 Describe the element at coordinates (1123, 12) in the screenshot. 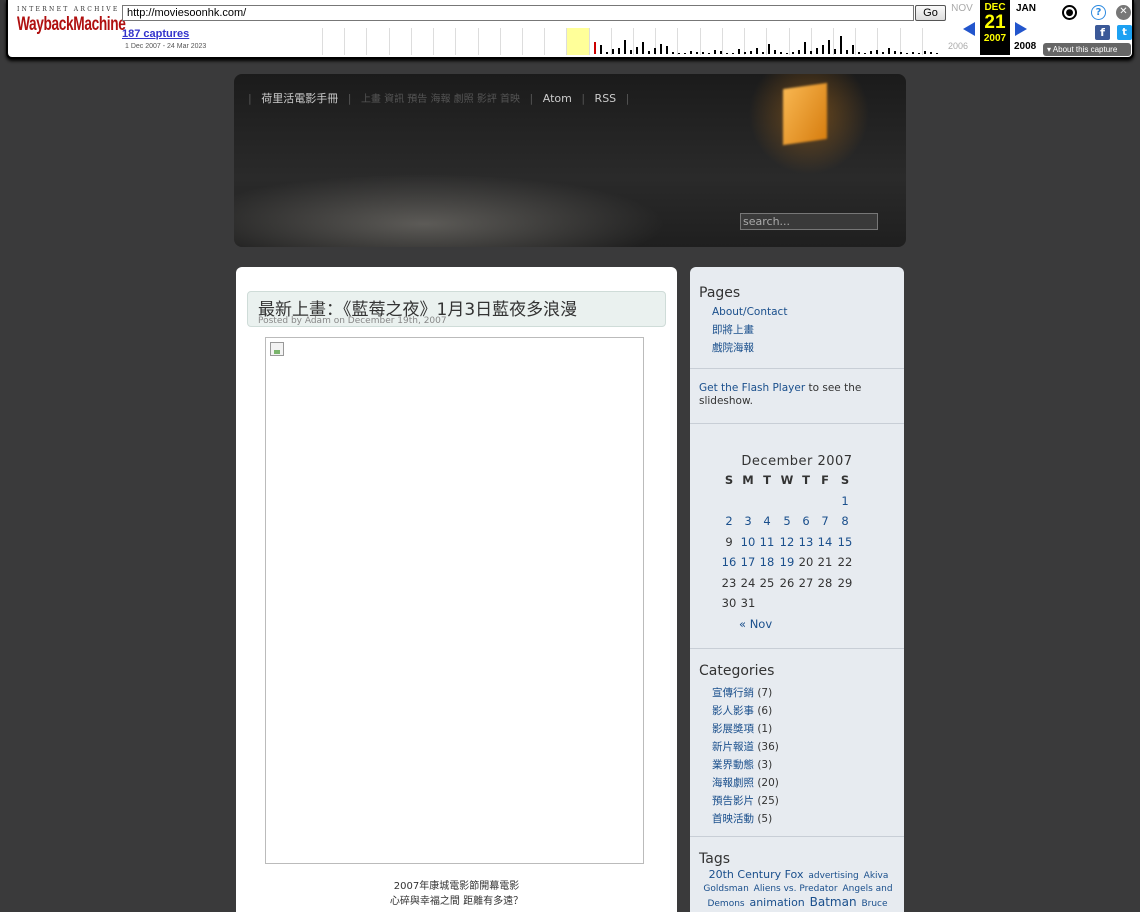

I see `close-icon: ✕` at that location.